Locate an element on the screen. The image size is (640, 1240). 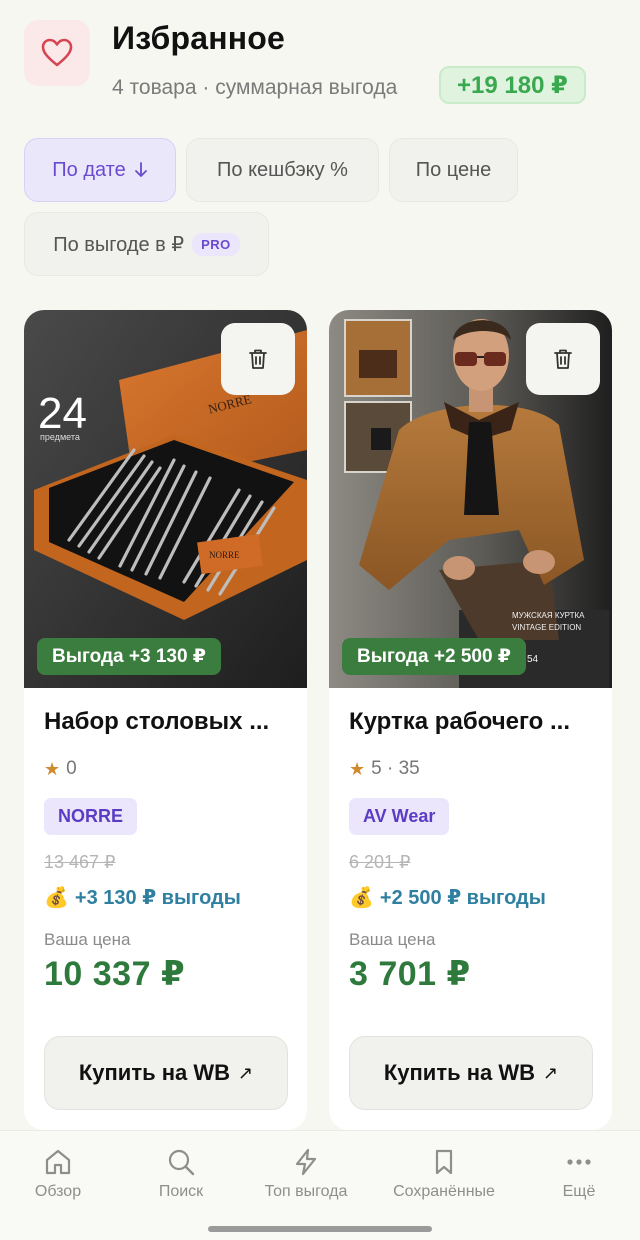
more-icon is located at coordinates (579, 1162).